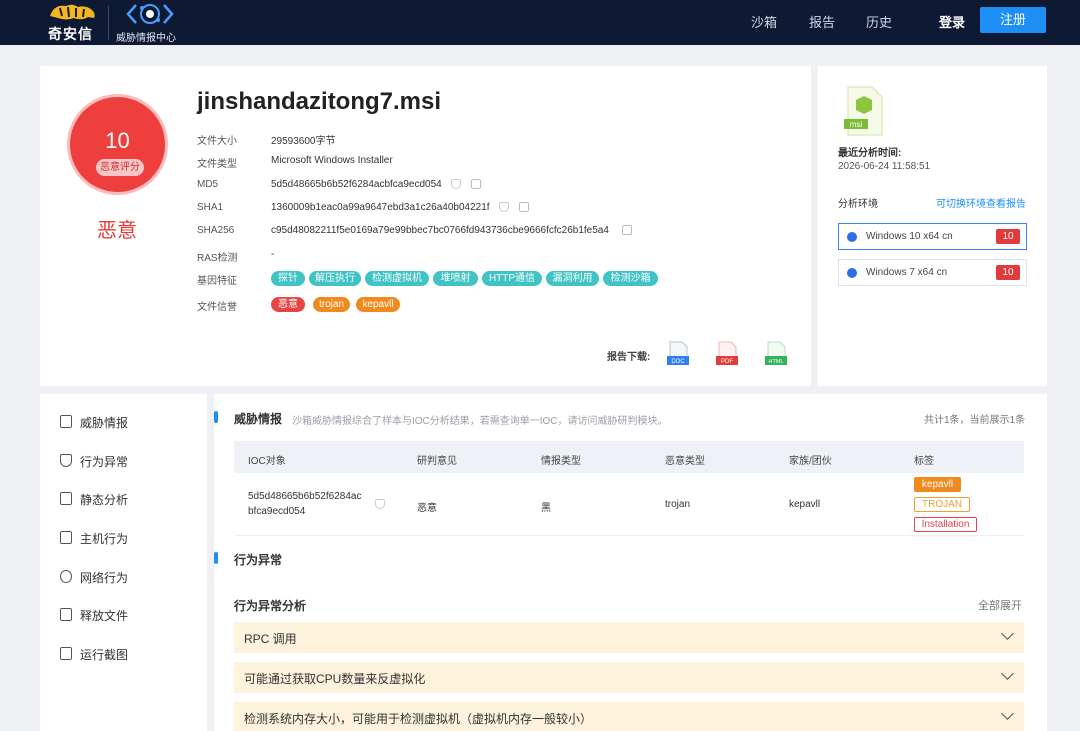  What do you see at coordinates (273, 254) in the screenshot?
I see `ras-value: -` at bounding box center [273, 254].